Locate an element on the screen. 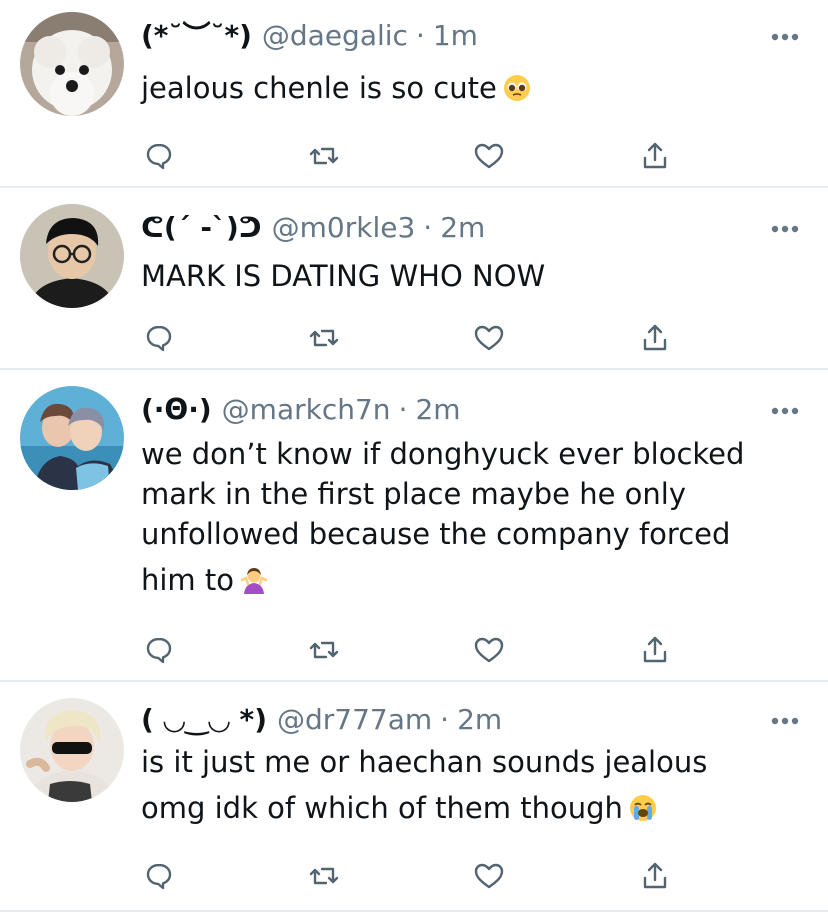 The width and height of the screenshot is (828, 912). white-dog-avatar is located at coordinates (72, 64).